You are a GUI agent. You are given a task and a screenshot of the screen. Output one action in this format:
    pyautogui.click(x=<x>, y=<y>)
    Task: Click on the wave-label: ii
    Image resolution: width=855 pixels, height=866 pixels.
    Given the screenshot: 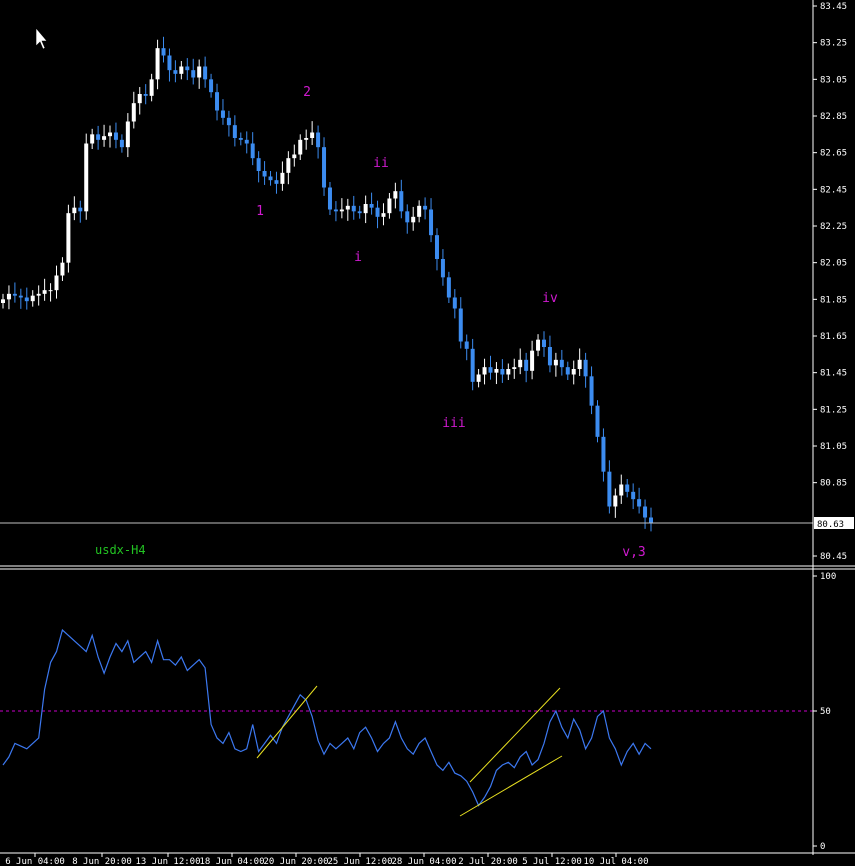 What is the action you would take?
    pyautogui.click(x=381, y=163)
    